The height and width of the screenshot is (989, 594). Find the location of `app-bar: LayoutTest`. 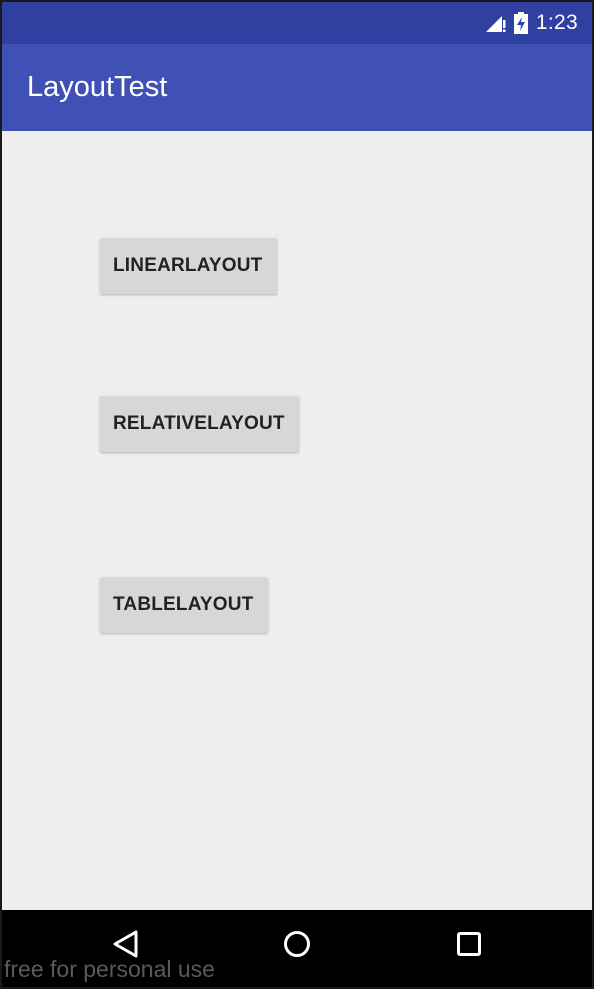

app-bar: LayoutTest is located at coordinates (297, 87).